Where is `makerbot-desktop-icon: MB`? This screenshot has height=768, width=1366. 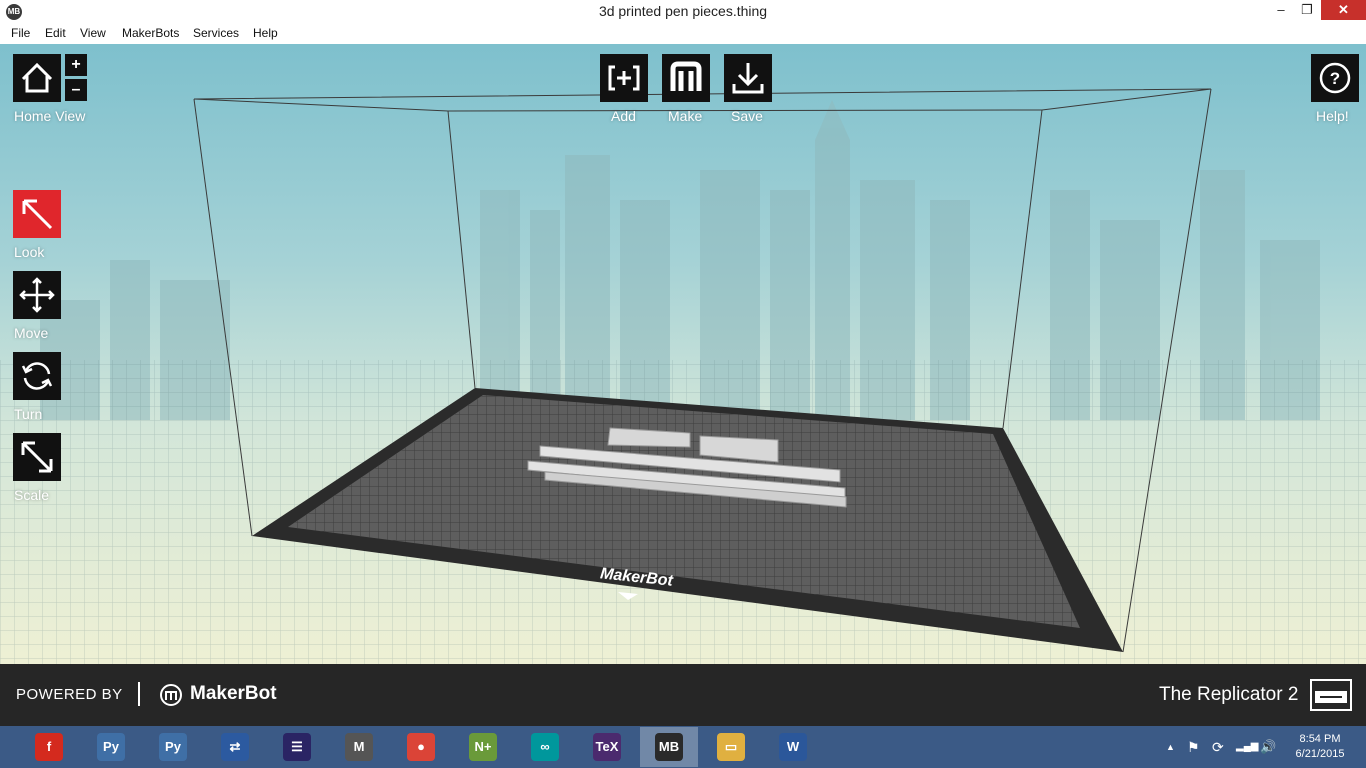
makerbot-desktop-icon: MB is located at coordinates (669, 747).